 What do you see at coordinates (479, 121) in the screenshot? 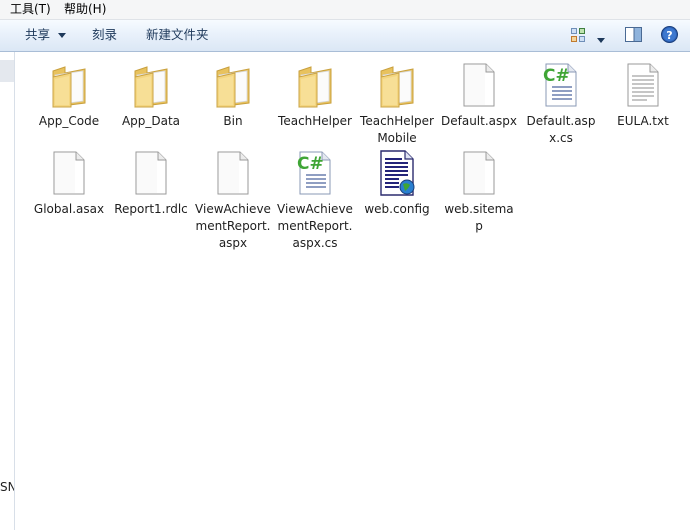
I see `file-name-label: Default.aspx` at bounding box center [479, 121].